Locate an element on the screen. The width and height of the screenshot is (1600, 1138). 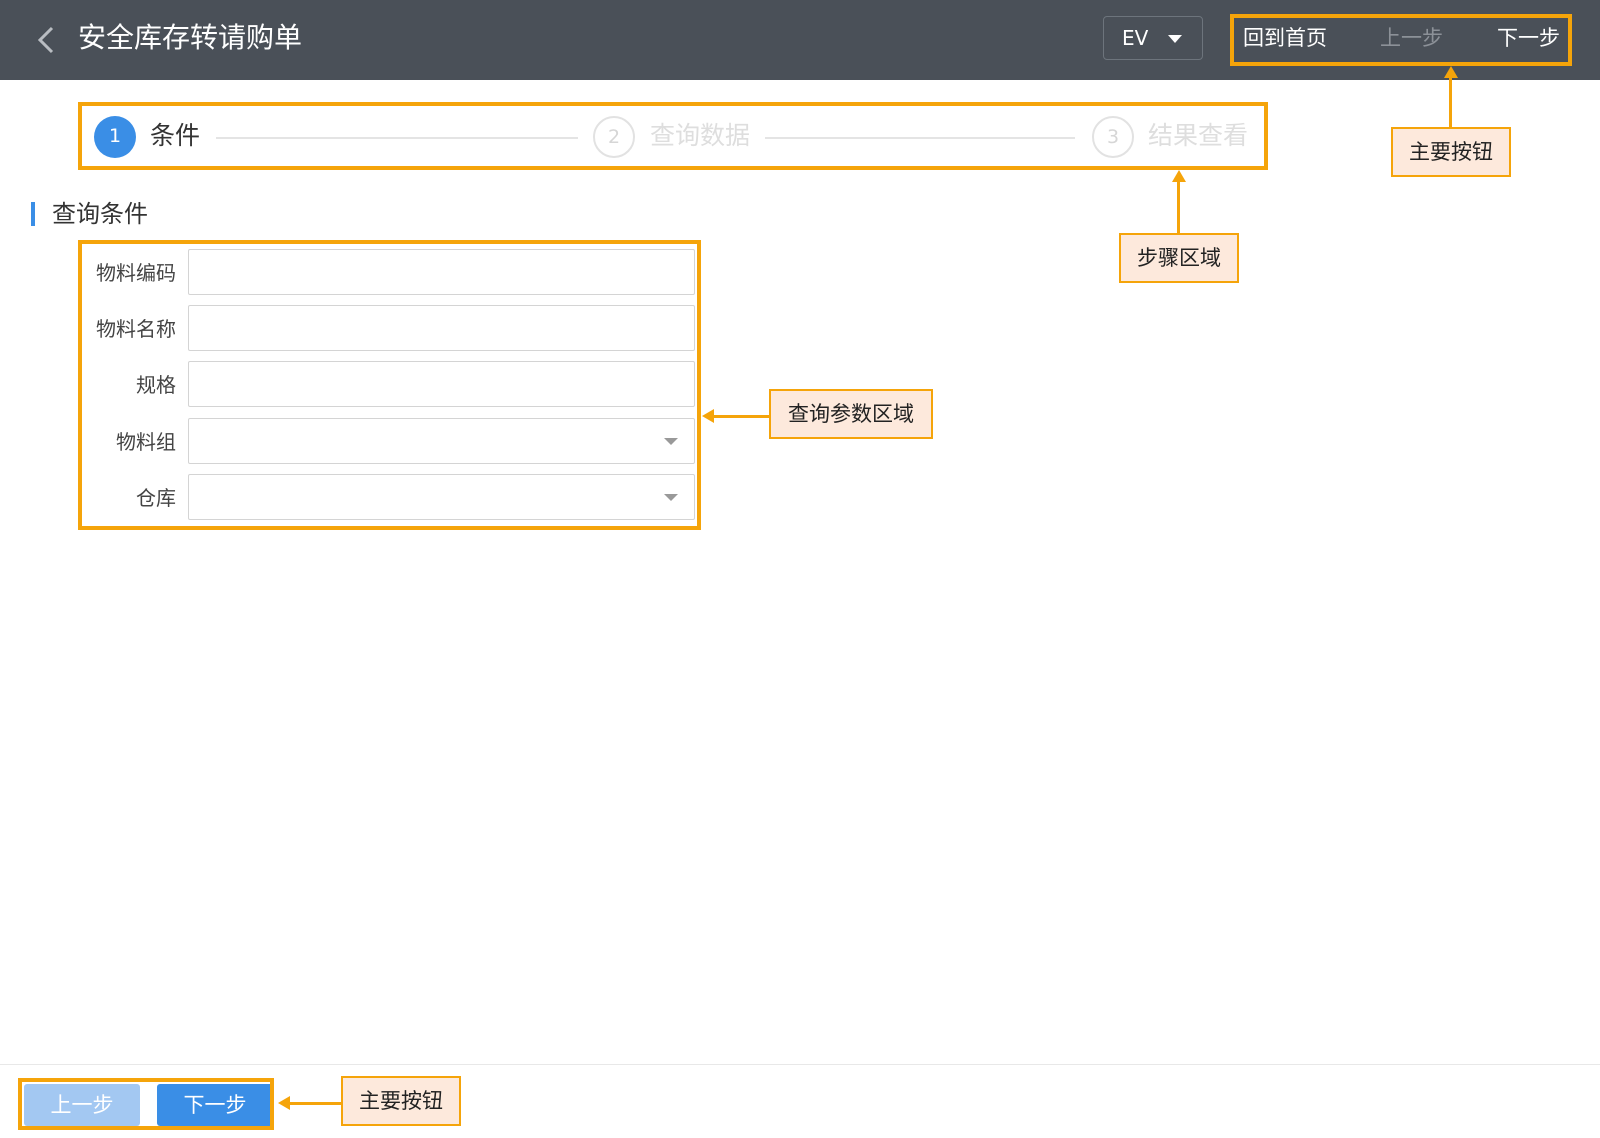
step-3-label: 结果查看 is located at coordinates (1198, 135).